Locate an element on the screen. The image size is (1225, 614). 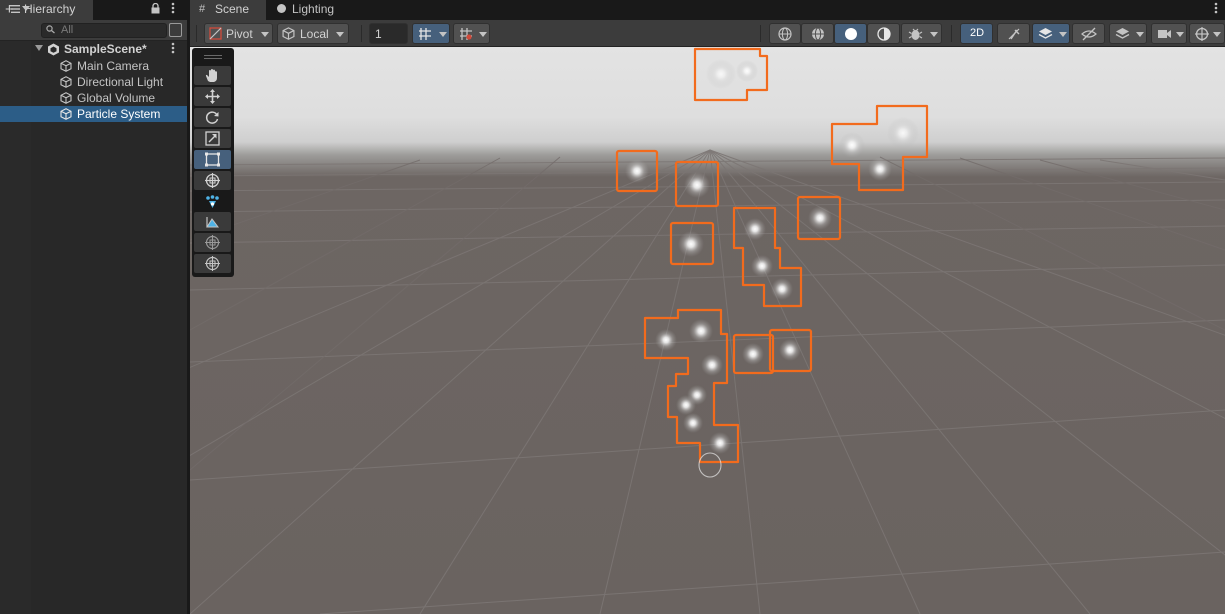
lock-icon is located at coordinates (155, 8).